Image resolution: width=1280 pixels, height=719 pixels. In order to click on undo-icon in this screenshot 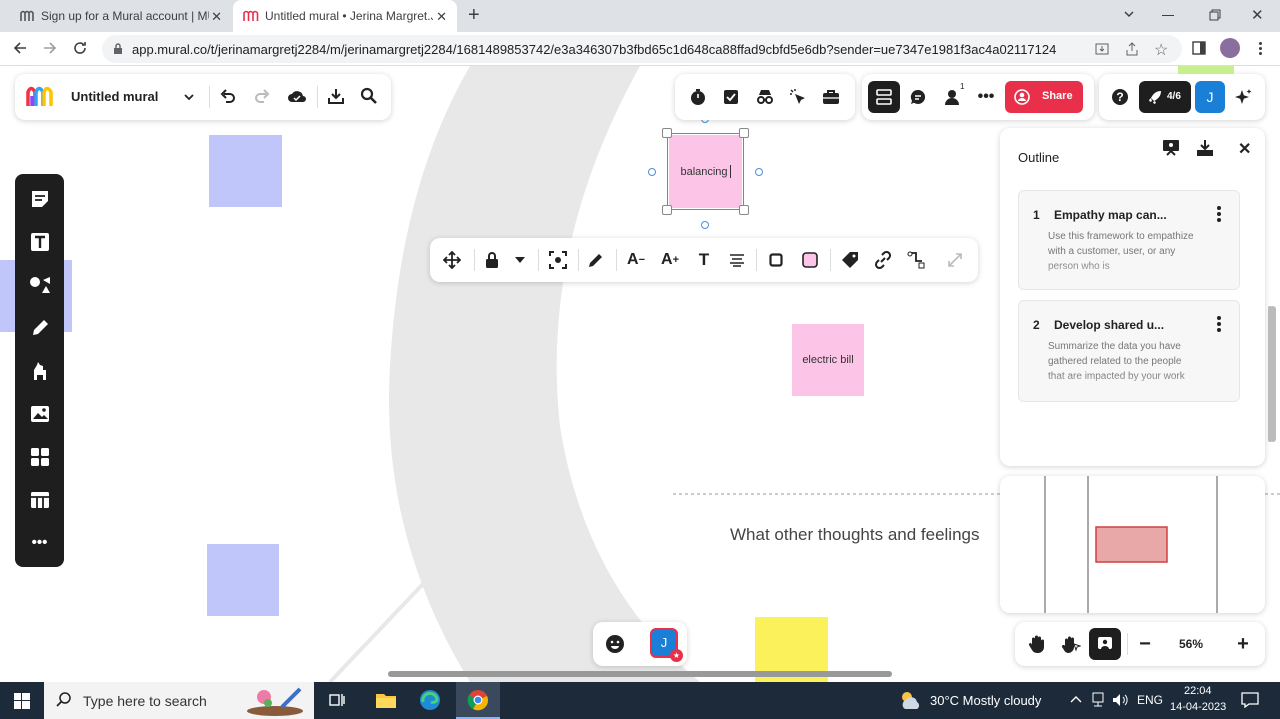, I will do `click(228, 96)`.